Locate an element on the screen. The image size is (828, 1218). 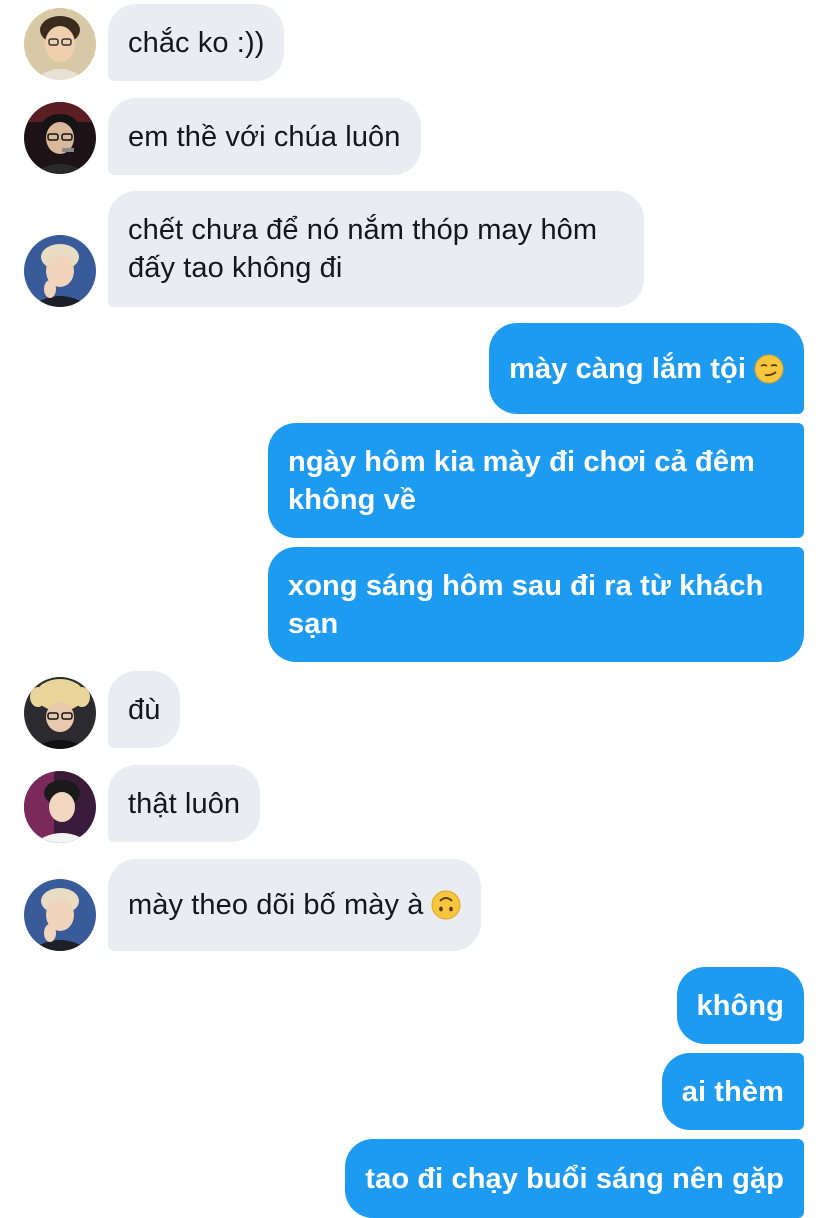
avatar-user-5-icon is located at coordinates (60, 807).